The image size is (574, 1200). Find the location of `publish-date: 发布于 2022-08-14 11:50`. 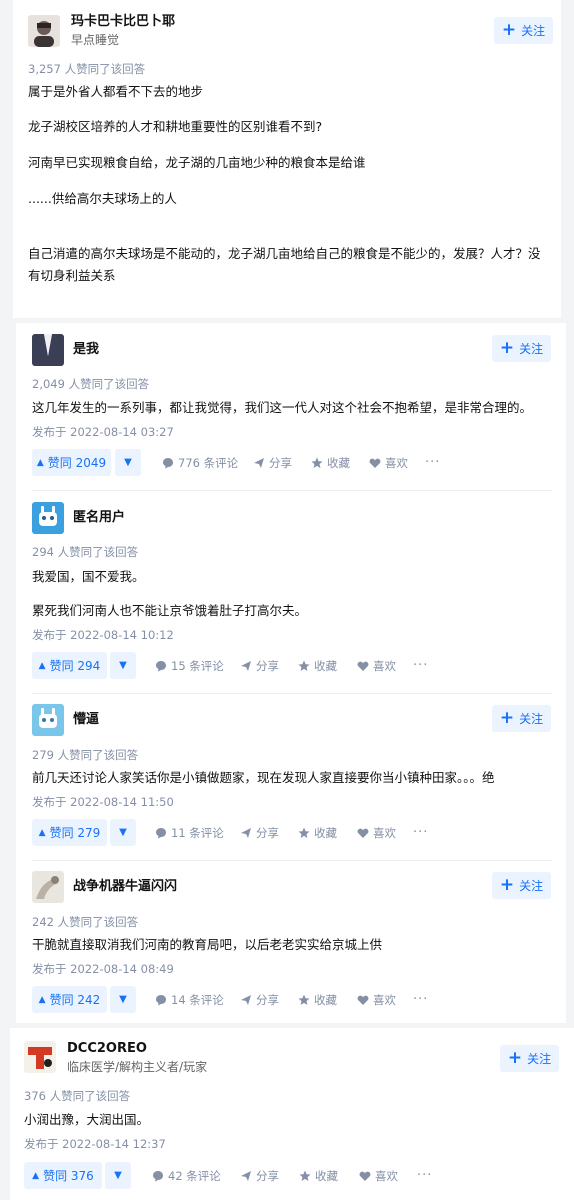

publish-date: 发布于 2022-08-14 11:50 is located at coordinates (103, 802).